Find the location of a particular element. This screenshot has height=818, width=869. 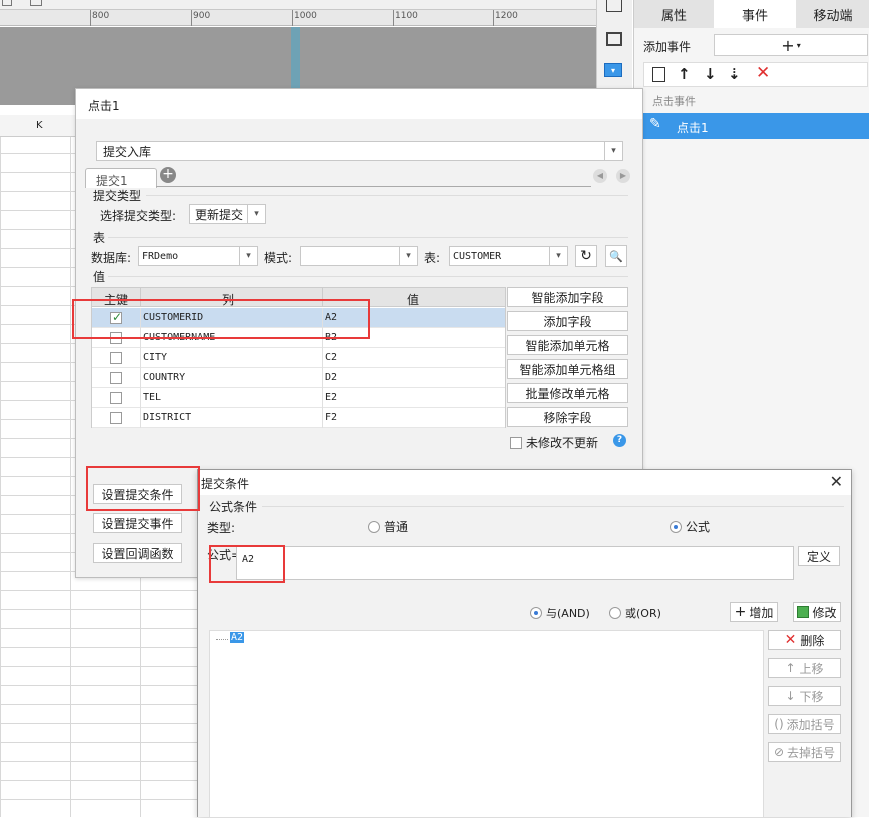

tab-submit1: 提交1 is located at coordinates (121, 178).